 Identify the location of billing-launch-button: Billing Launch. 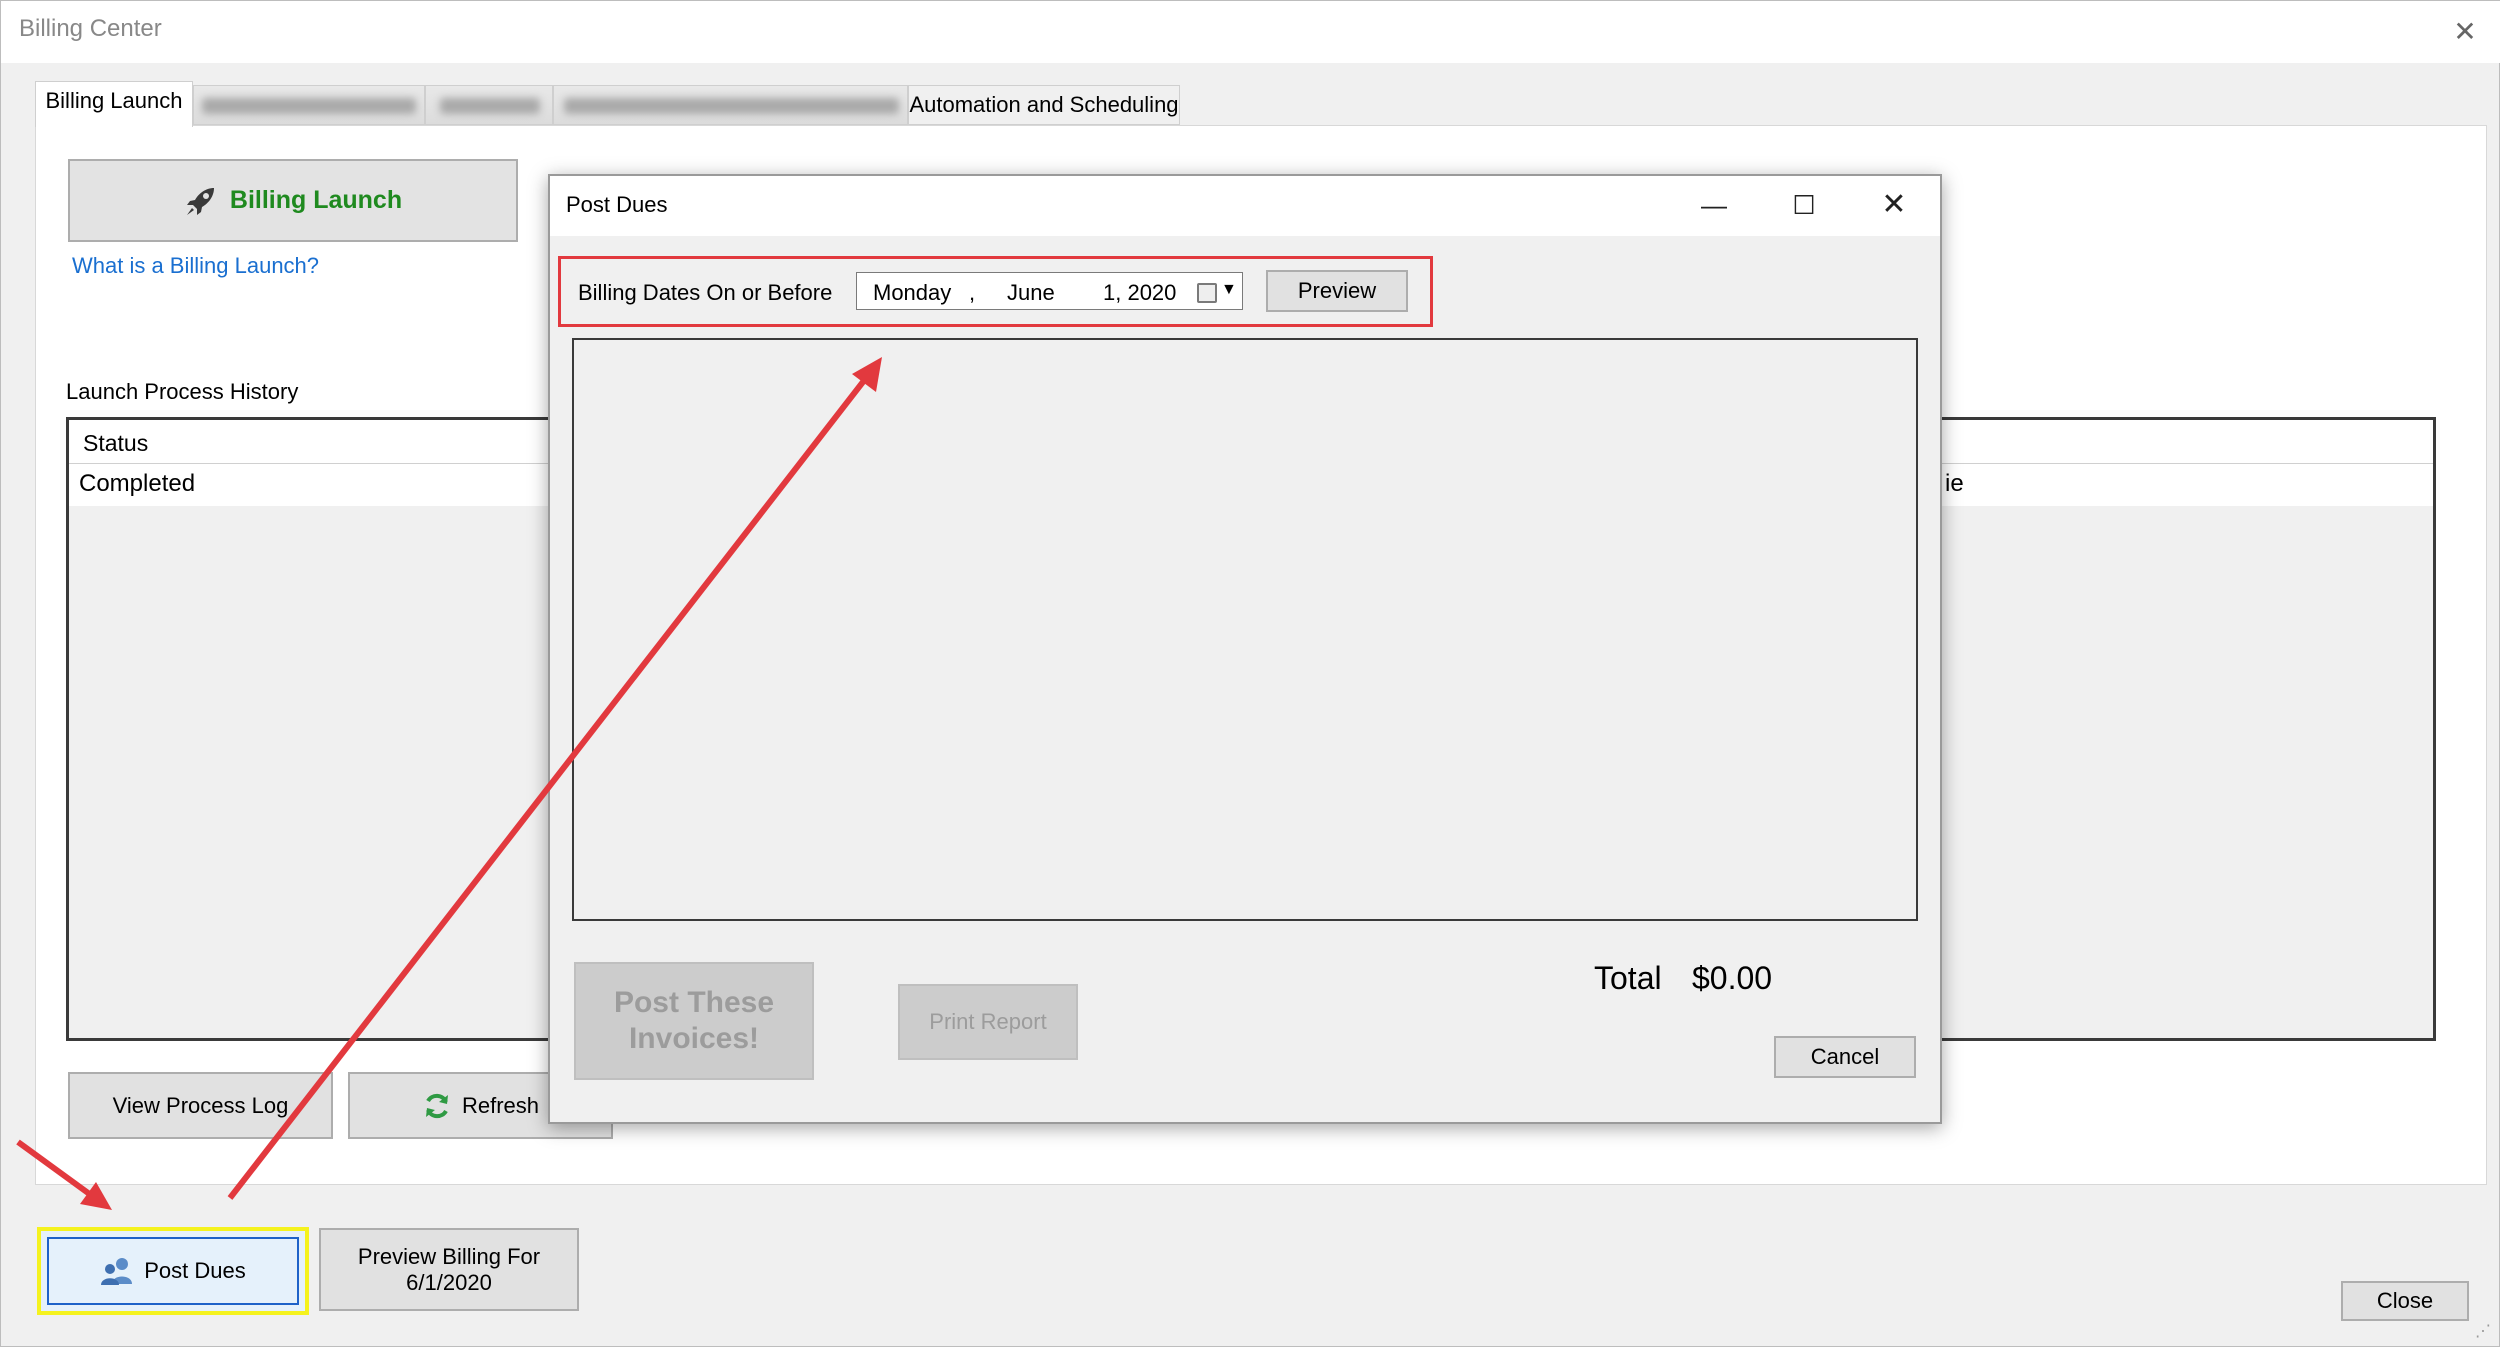
(293, 200).